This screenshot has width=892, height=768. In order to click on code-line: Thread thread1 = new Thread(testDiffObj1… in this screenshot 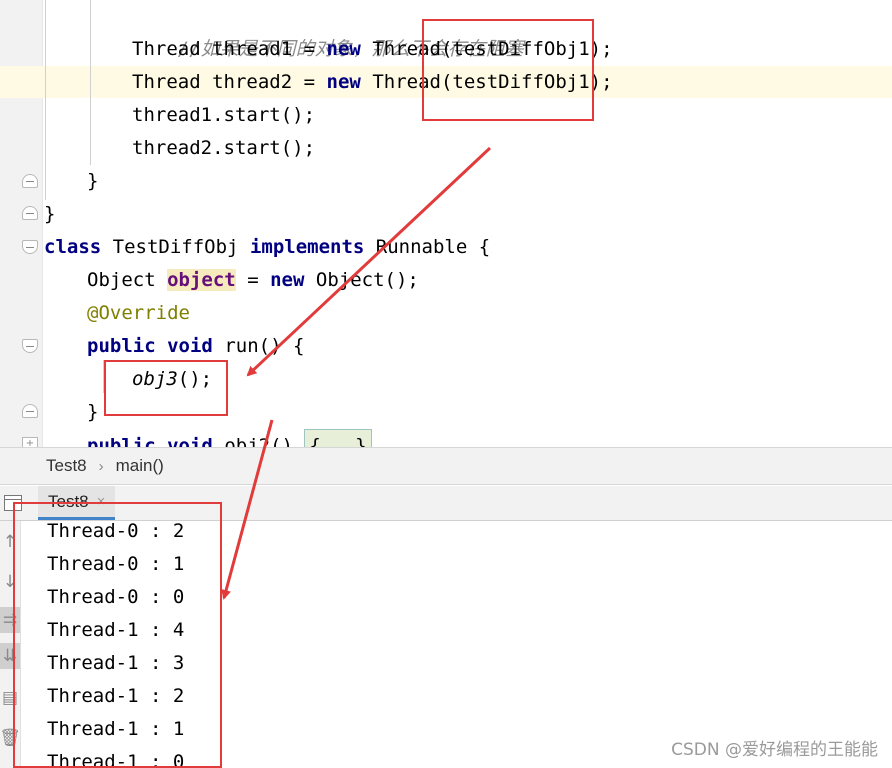, I will do `click(372, 49)`.